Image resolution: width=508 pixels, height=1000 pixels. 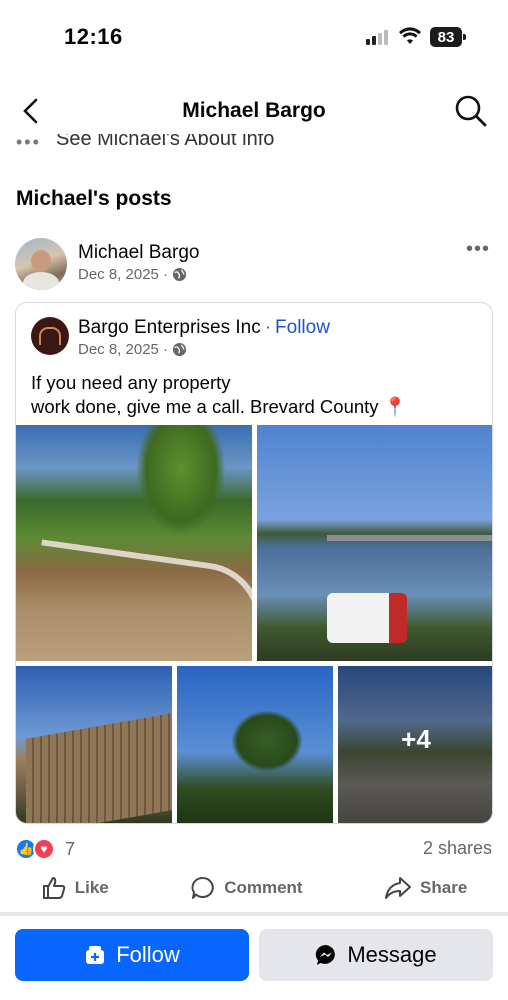 I want to click on search-icon, so click(x=471, y=111).